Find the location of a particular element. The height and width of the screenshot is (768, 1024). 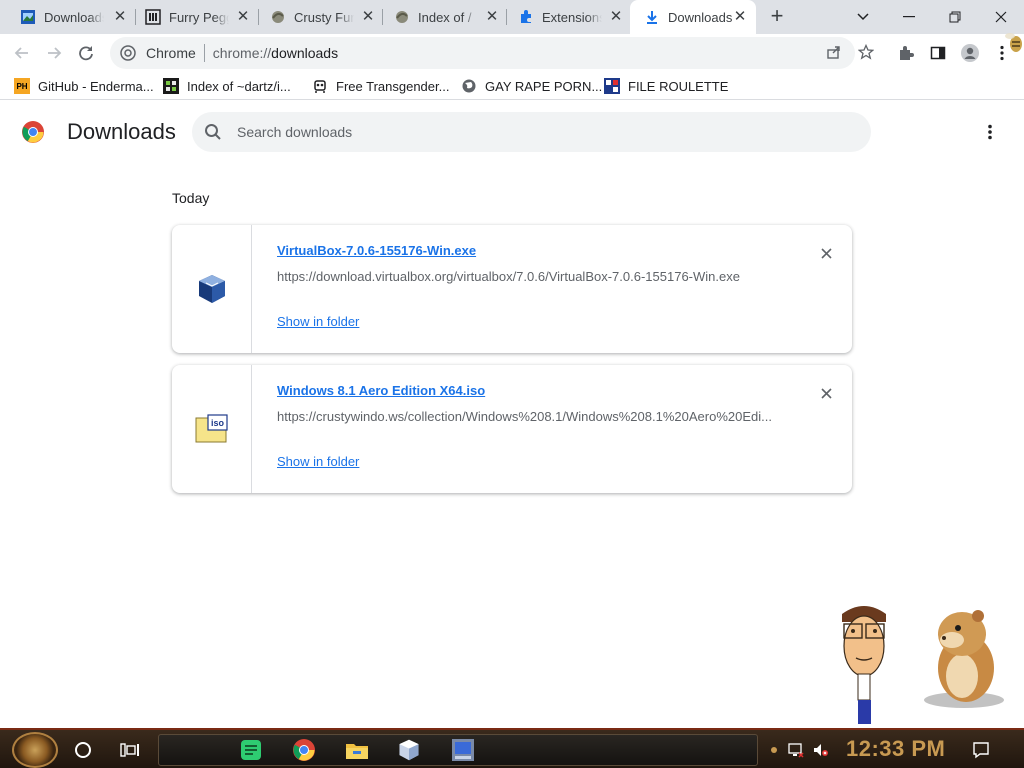

arrow-right-icon is located at coordinates (55, 53).